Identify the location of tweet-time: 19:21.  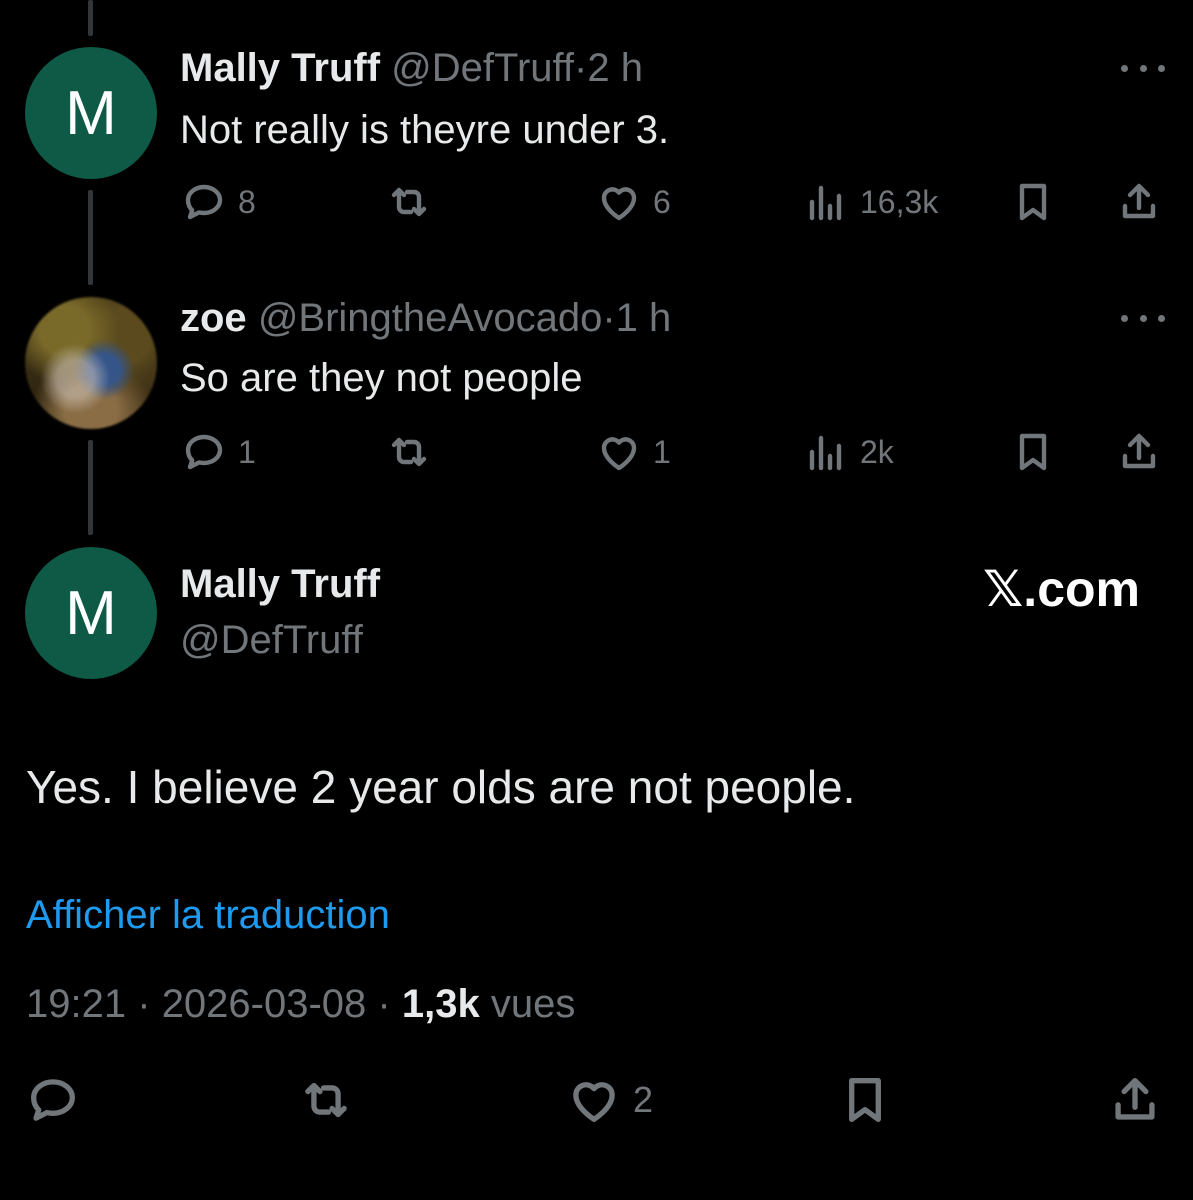
(76, 1004).